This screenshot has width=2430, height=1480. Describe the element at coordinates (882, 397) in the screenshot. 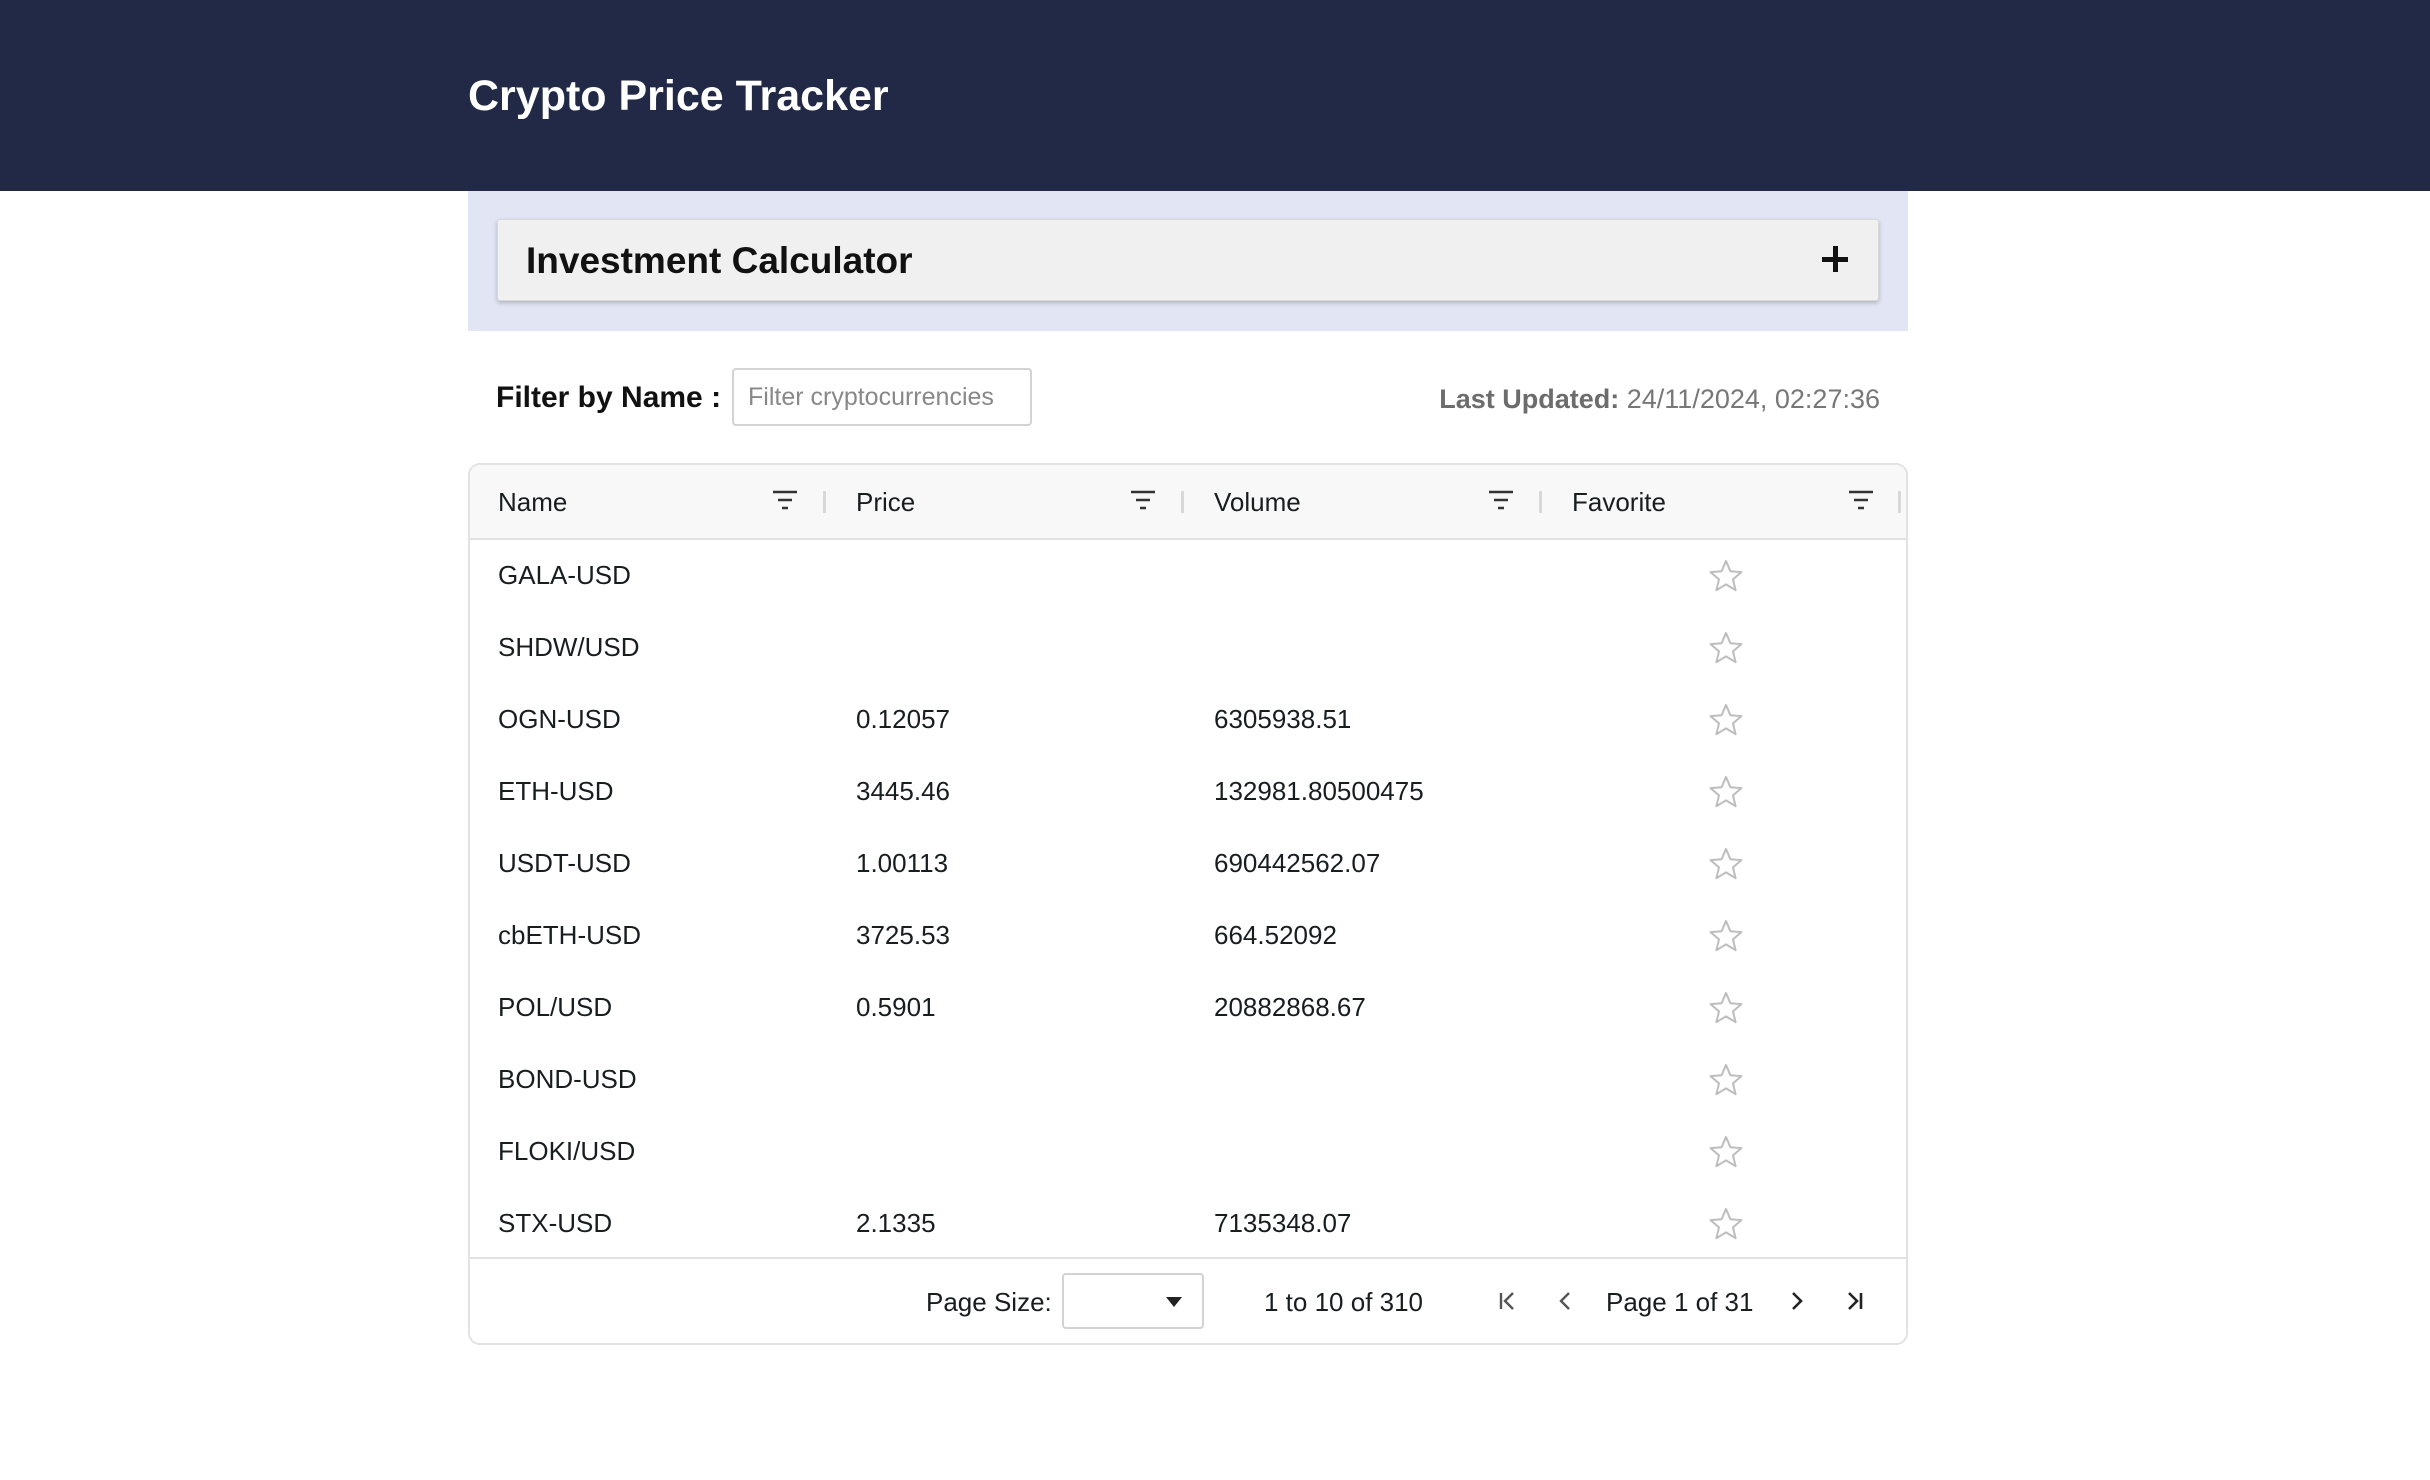

I see `filter-input` at that location.